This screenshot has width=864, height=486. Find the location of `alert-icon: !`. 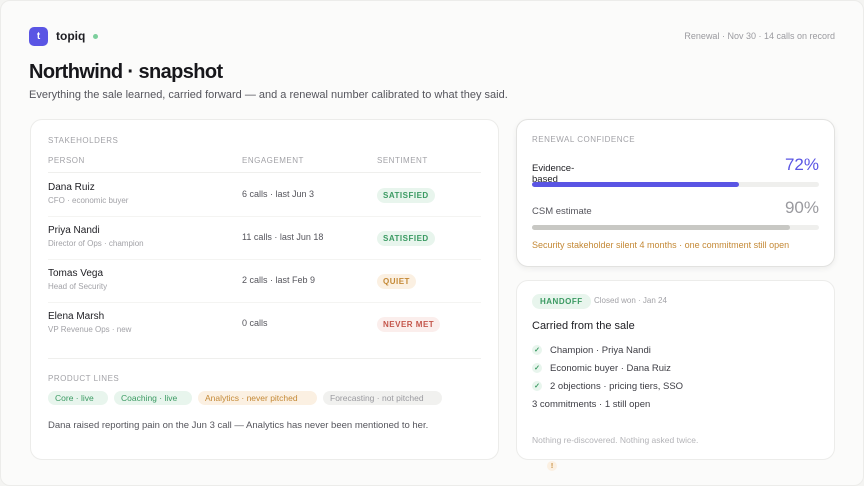

alert-icon: ! is located at coordinates (552, 466).